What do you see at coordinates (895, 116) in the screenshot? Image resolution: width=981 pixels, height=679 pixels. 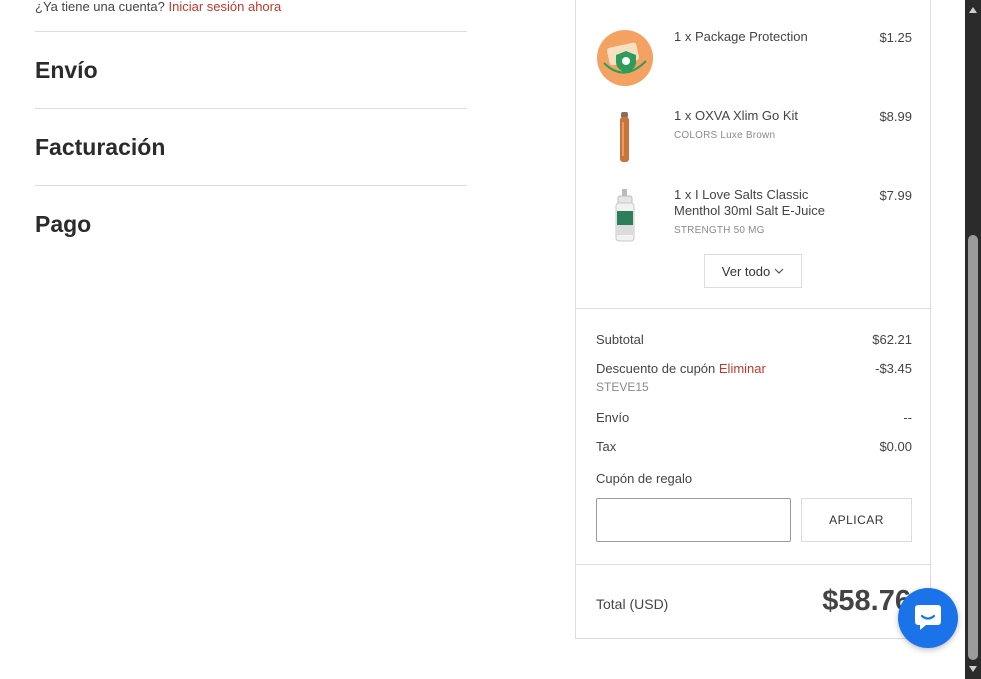 I see `item-price: $8.99` at bounding box center [895, 116].